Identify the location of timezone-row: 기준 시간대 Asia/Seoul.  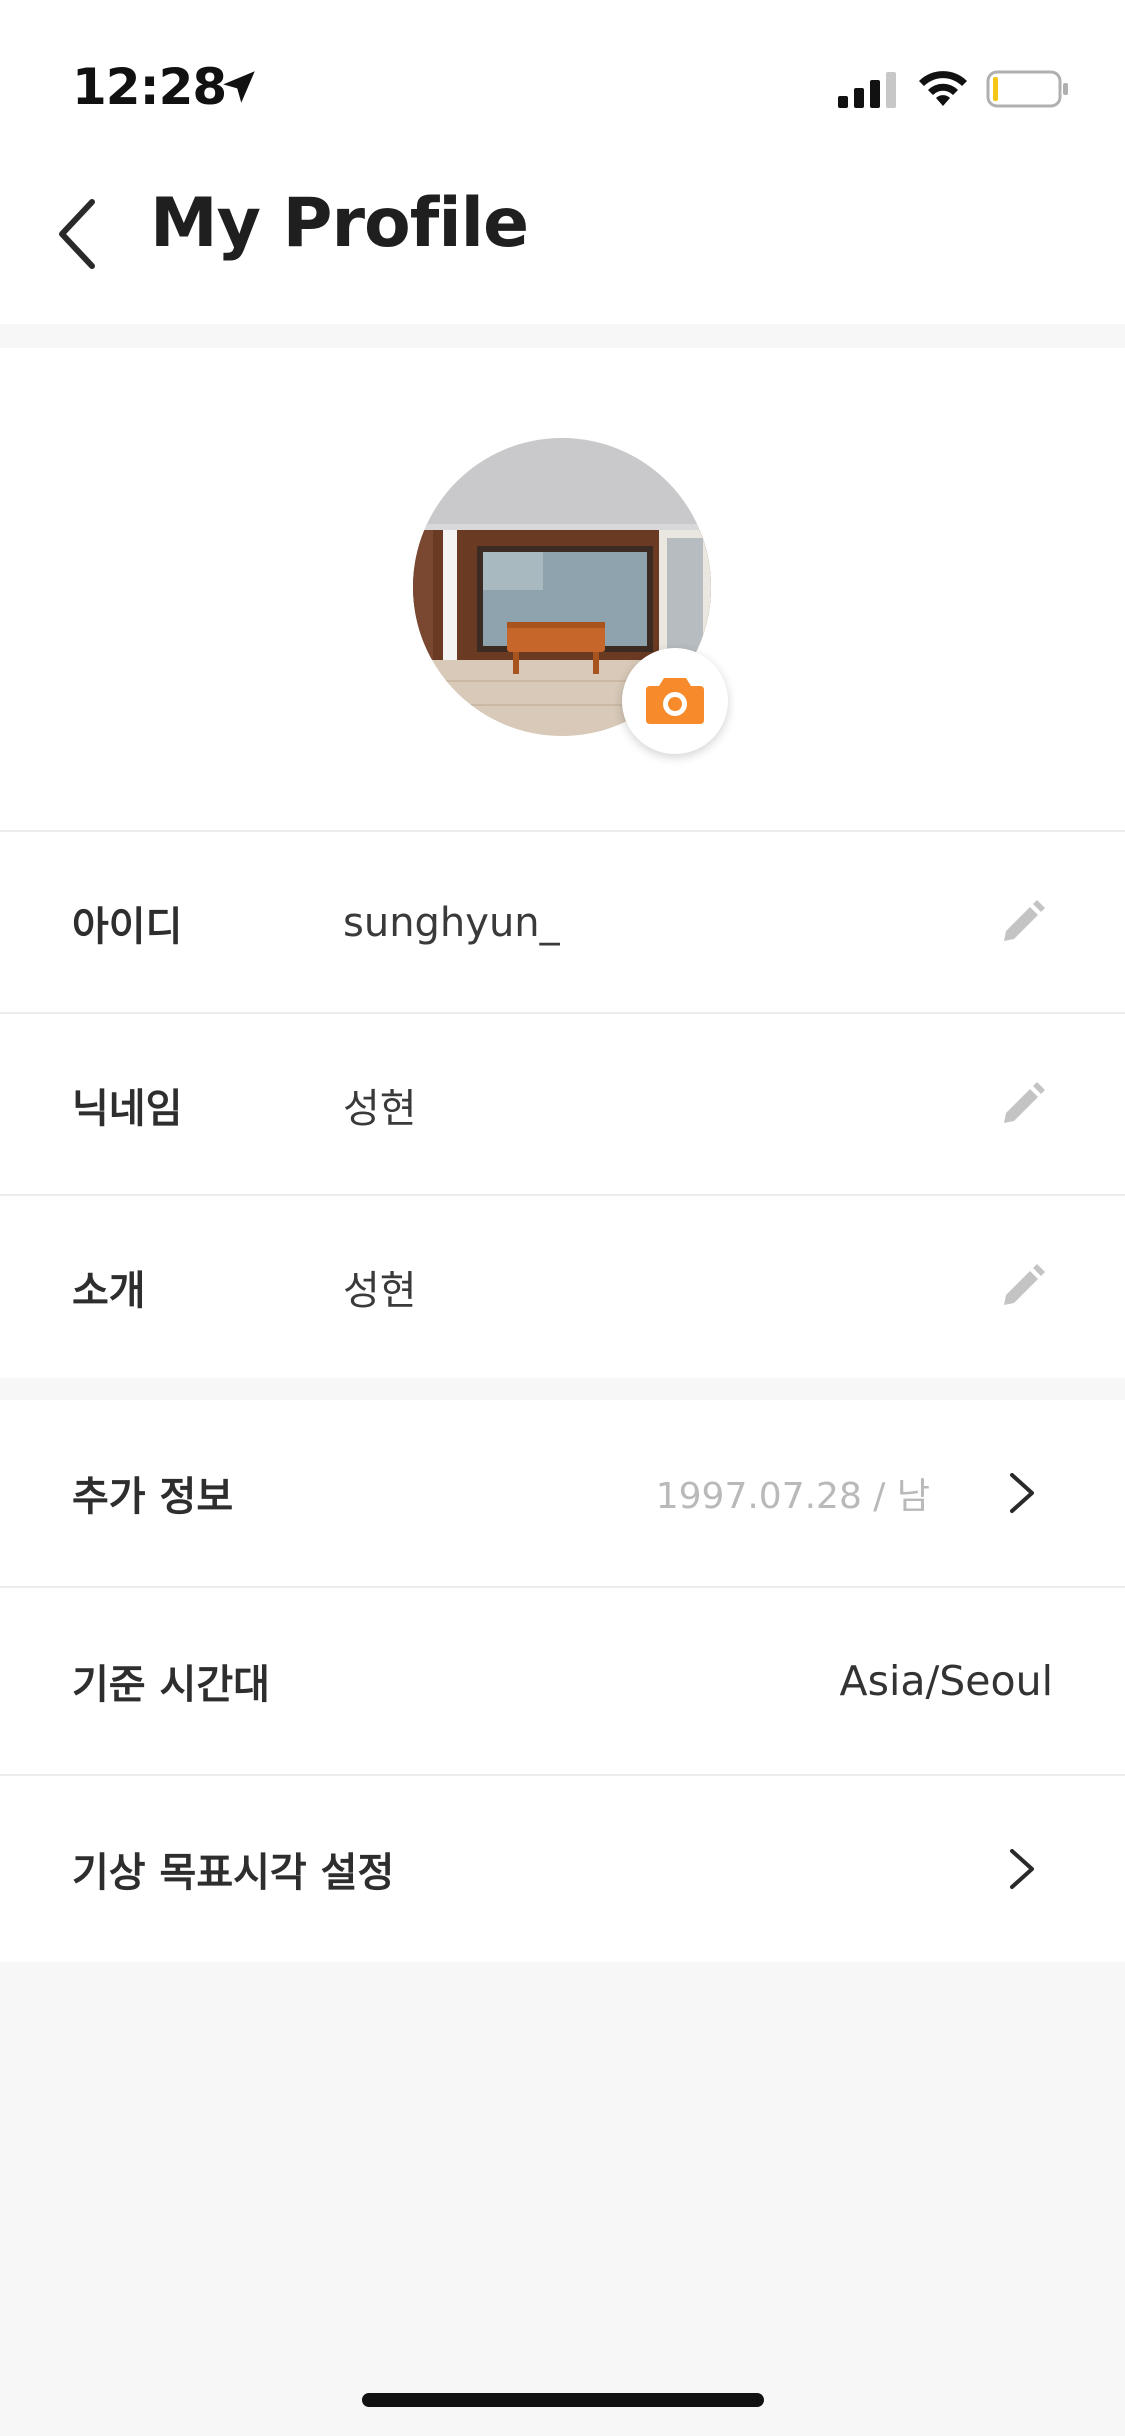
(562, 1680).